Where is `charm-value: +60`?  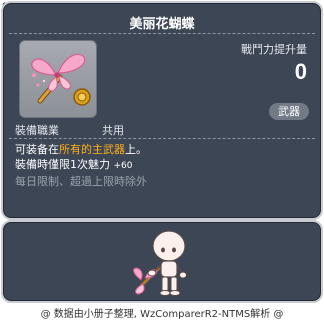 charm-value: +60 is located at coordinates (123, 166).